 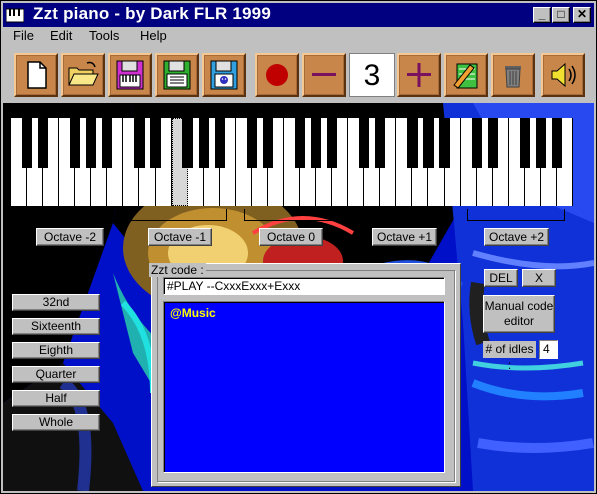 I want to click on octave-minus-2-button: Octave -2, so click(x=70, y=237).